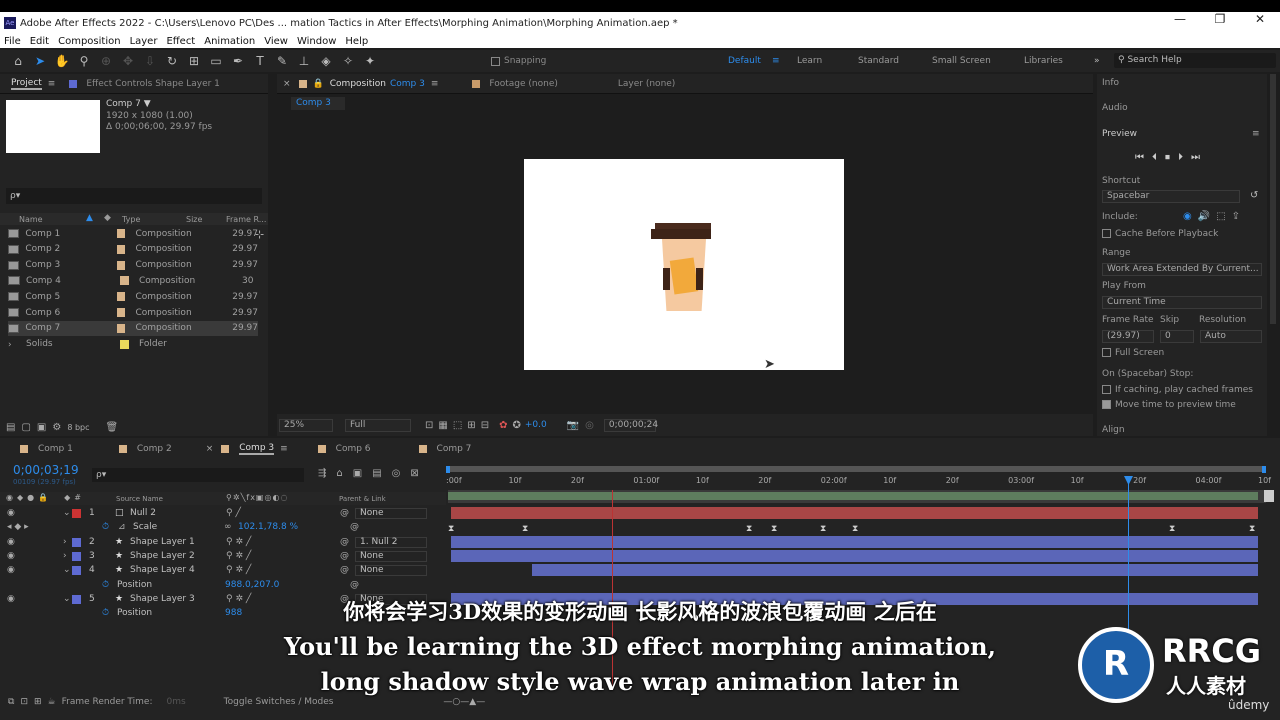  I want to click on tab-layer: Layer (none), so click(646, 84).